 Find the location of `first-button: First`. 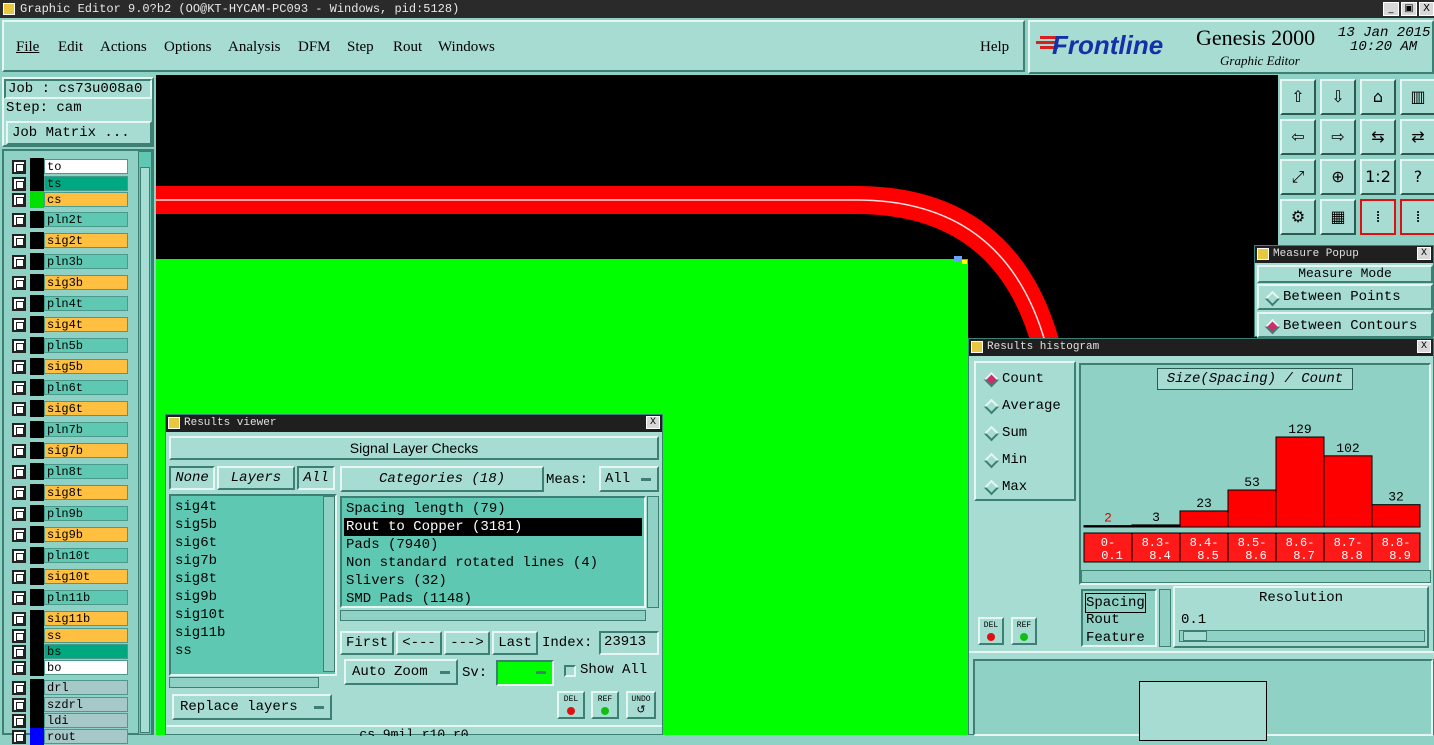

first-button: First is located at coordinates (367, 643).